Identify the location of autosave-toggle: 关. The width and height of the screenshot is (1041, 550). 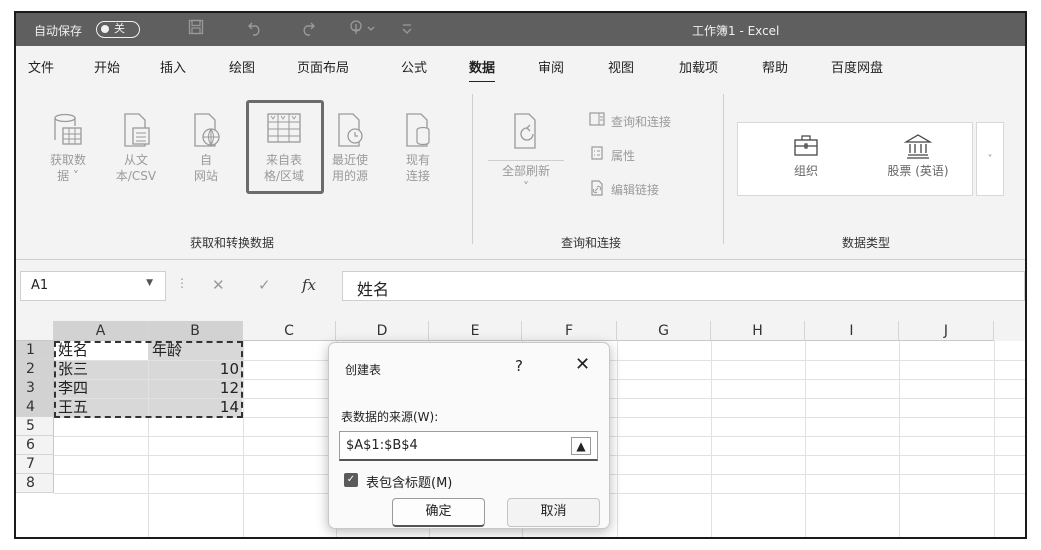
(118, 29).